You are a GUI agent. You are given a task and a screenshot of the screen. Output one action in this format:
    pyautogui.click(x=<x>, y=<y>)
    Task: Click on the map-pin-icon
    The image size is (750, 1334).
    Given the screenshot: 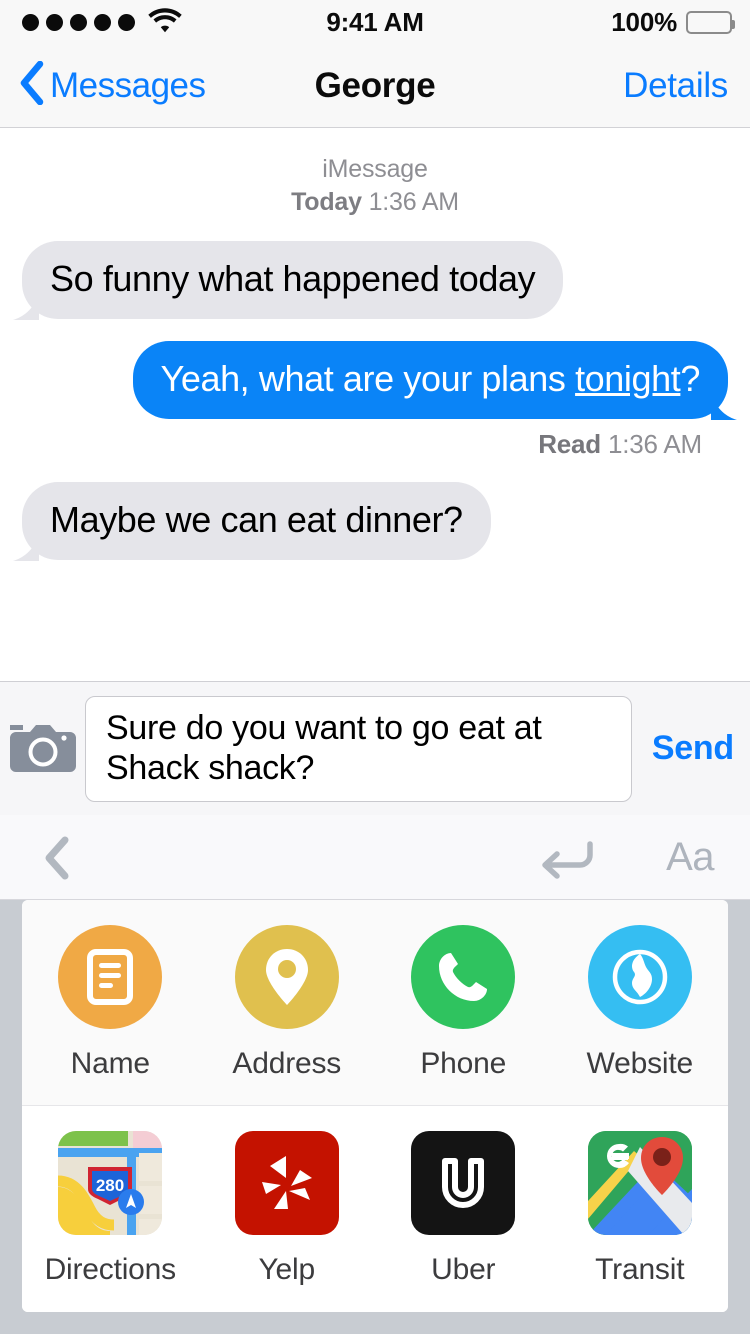 What is the action you would take?
    pyautogui.click(x=286, y=976)
    